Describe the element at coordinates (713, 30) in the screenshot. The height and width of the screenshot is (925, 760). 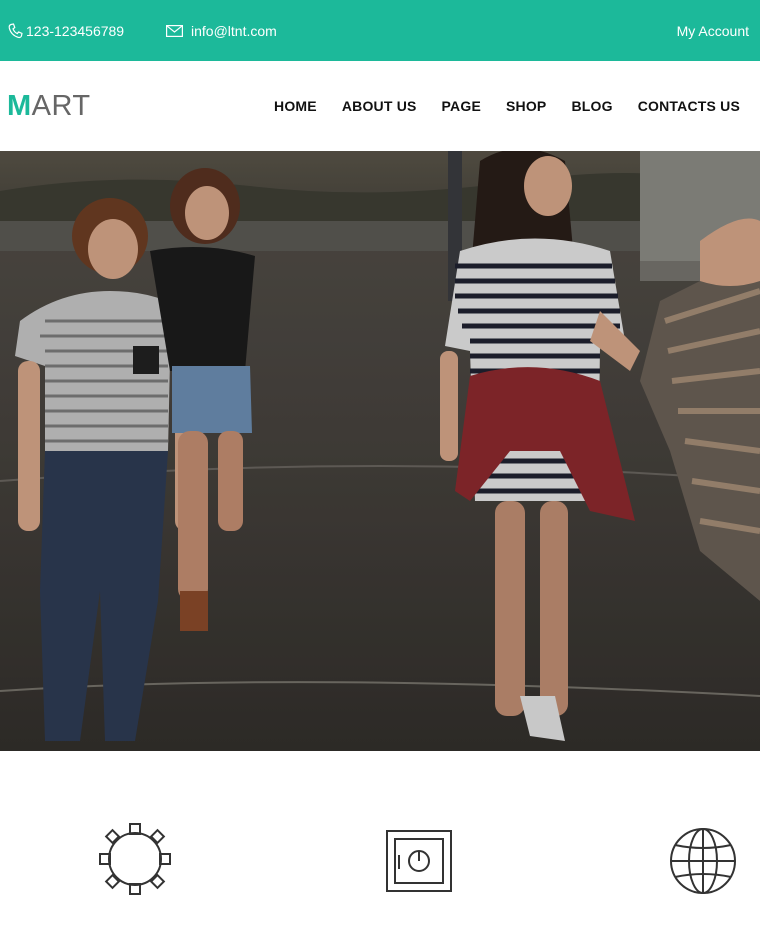
I see `my-account-link: My Account` at that location.